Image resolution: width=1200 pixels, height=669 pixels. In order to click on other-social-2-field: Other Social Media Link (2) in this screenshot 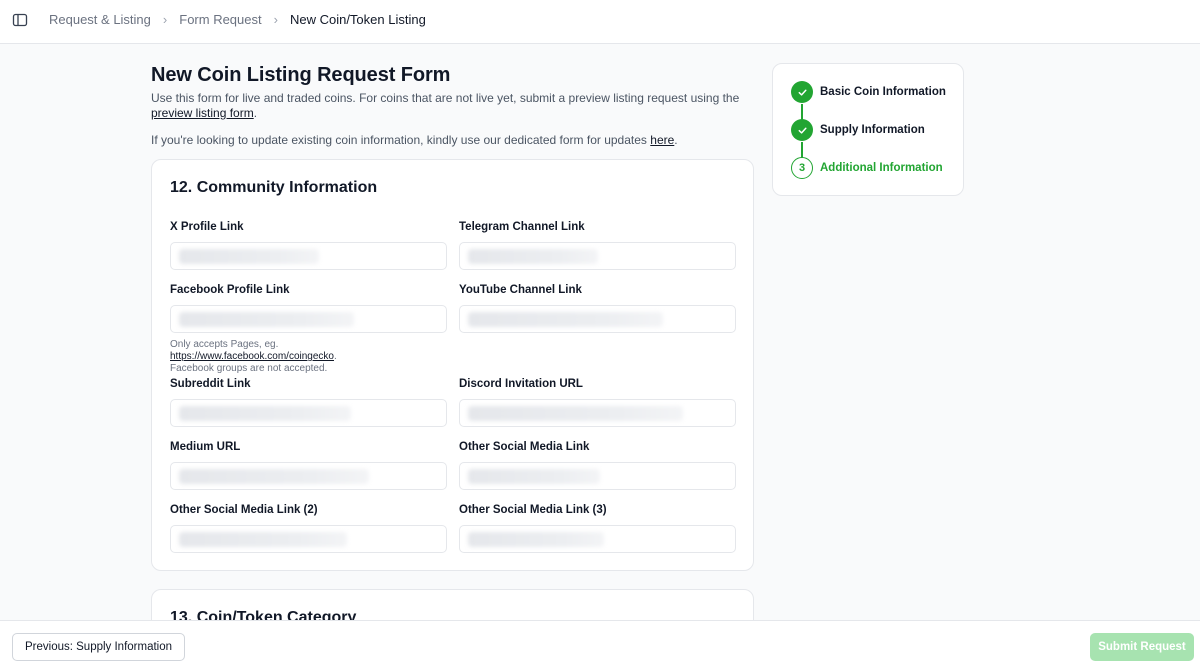, I will do `click(308, 528)`.